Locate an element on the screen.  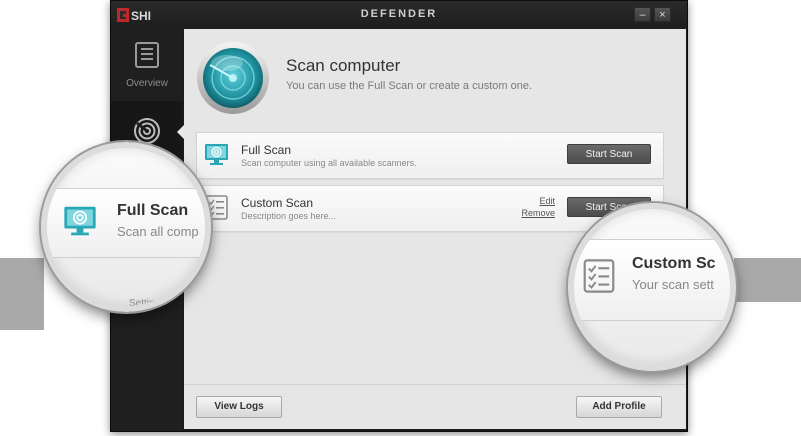
scan-icon is located at coordinates (147, 131).